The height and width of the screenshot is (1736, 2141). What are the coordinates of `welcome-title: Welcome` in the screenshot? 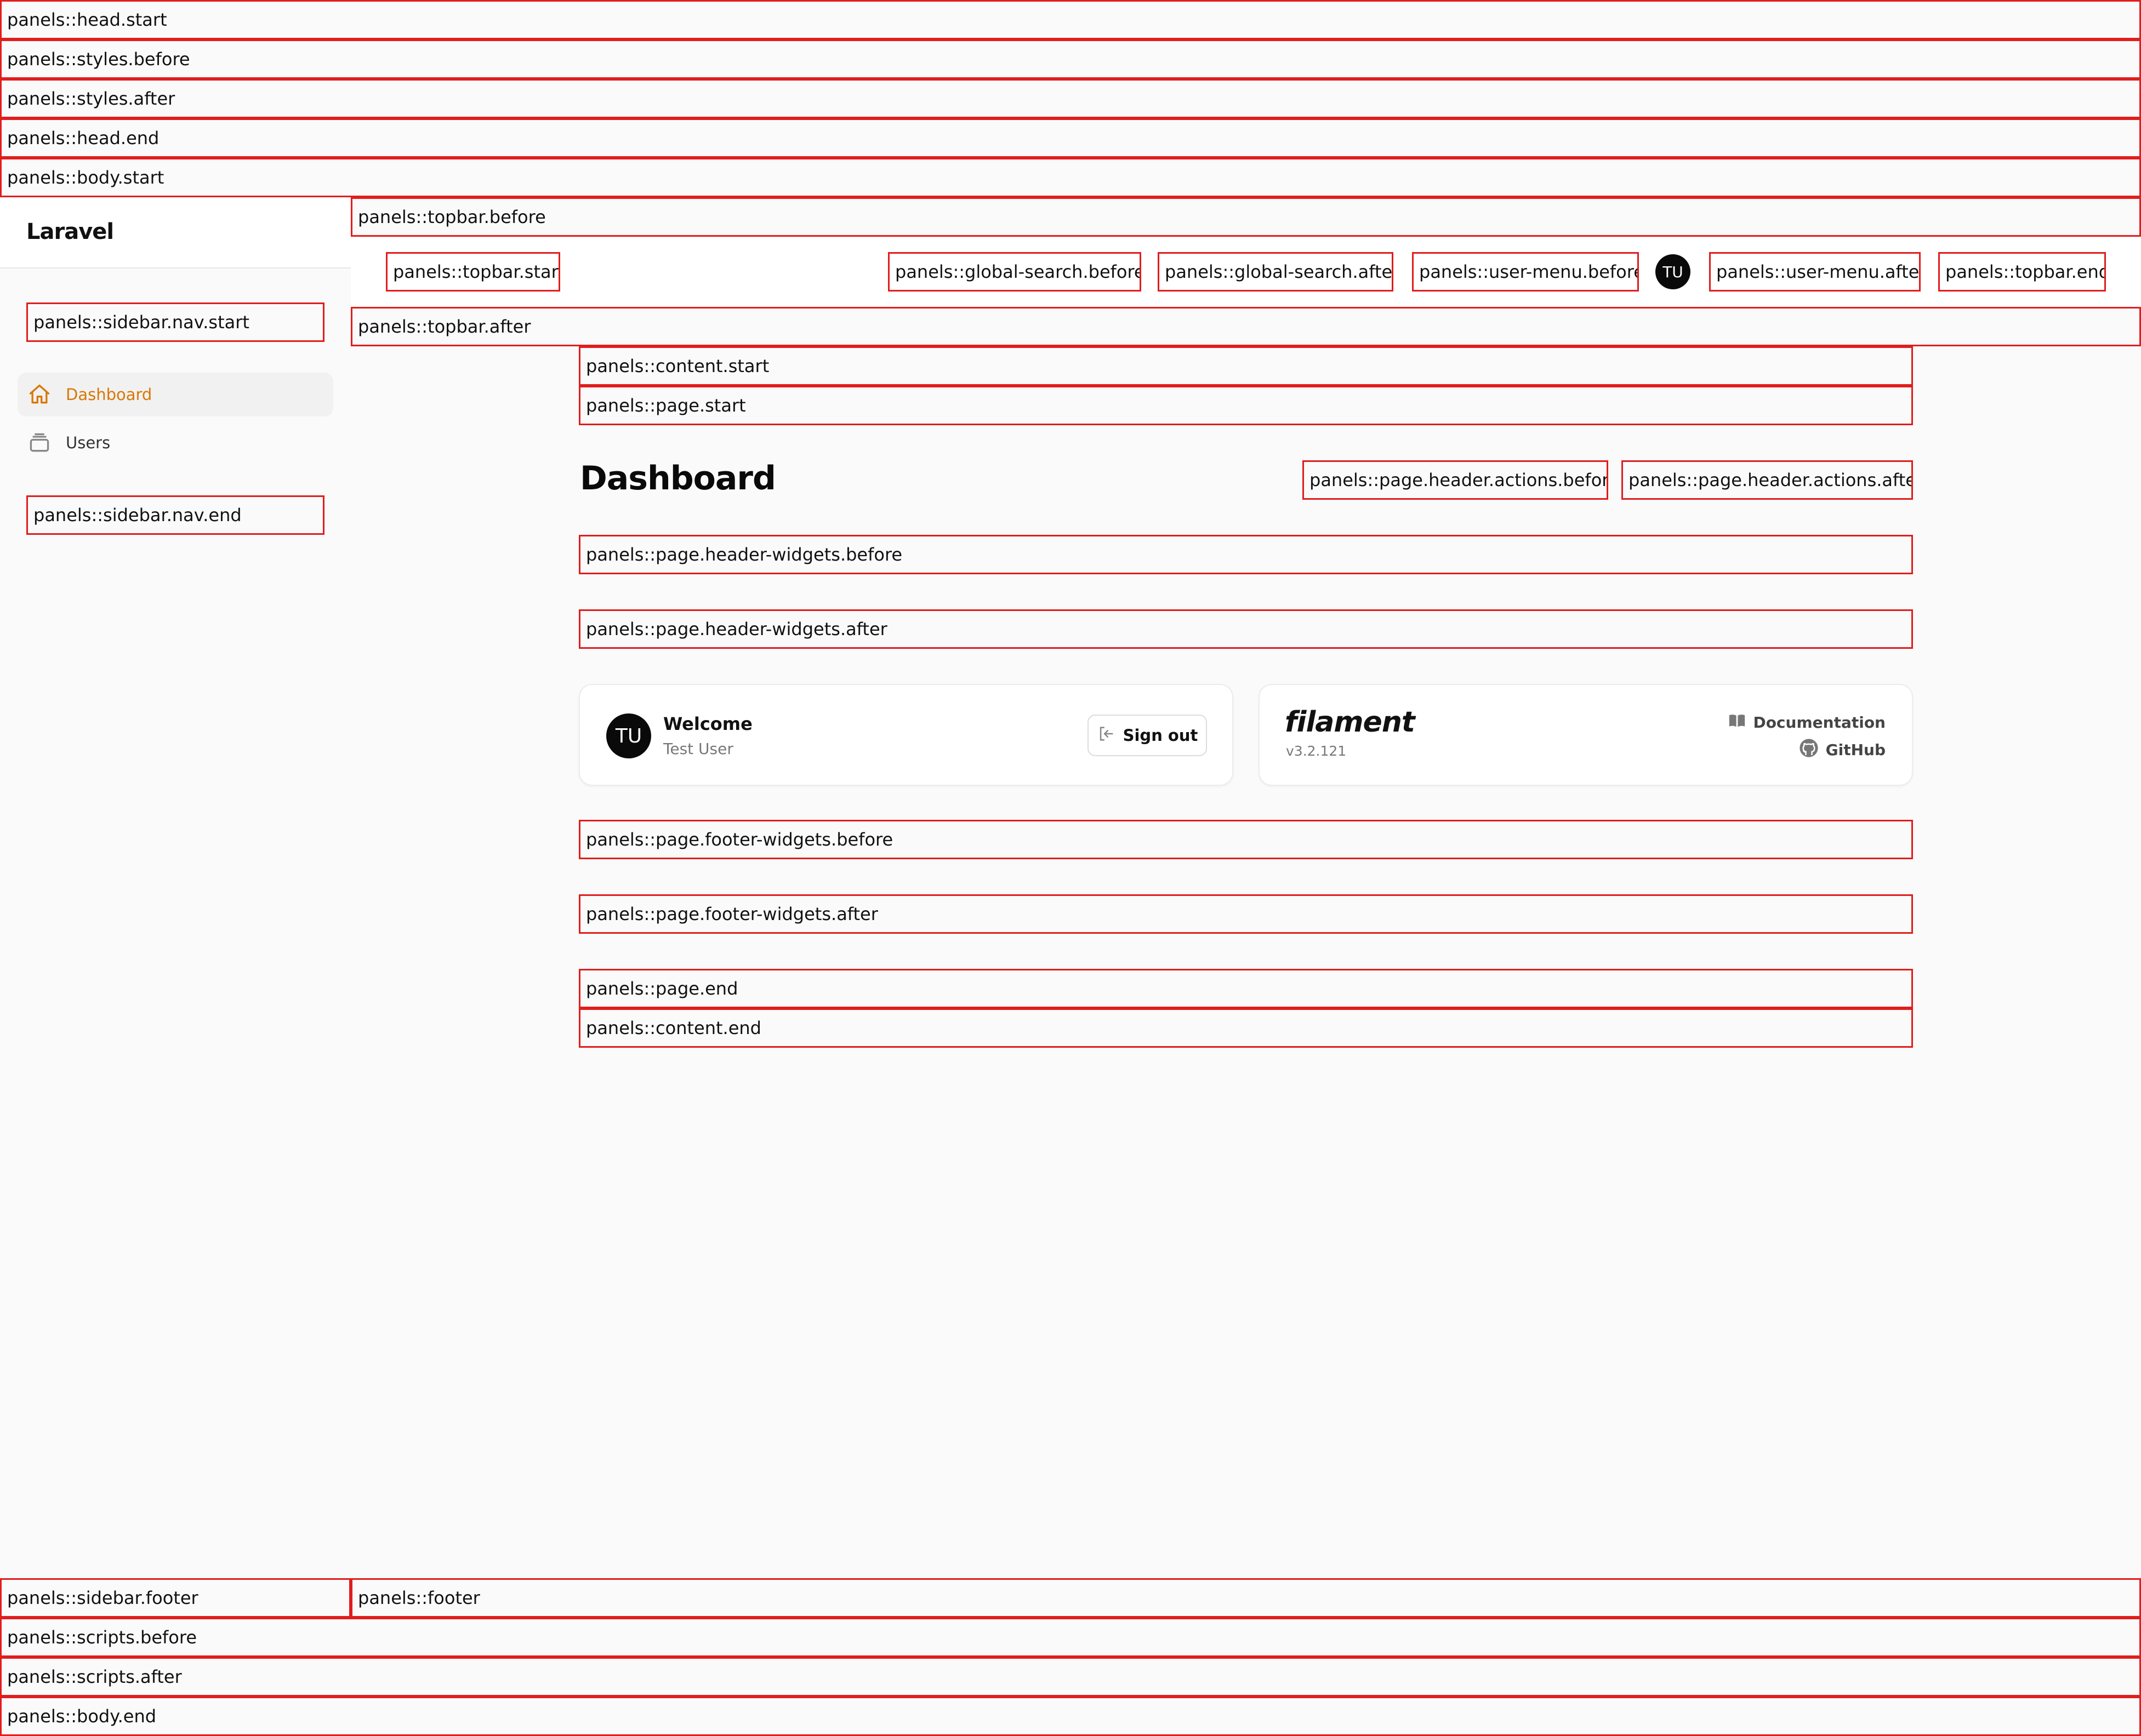 It's located at (708, 724).